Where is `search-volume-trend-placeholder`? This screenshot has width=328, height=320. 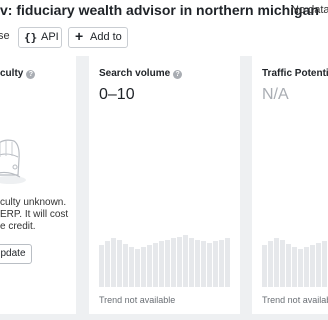 search-volume-trend-placeholder is located at coordinates (164, 249).